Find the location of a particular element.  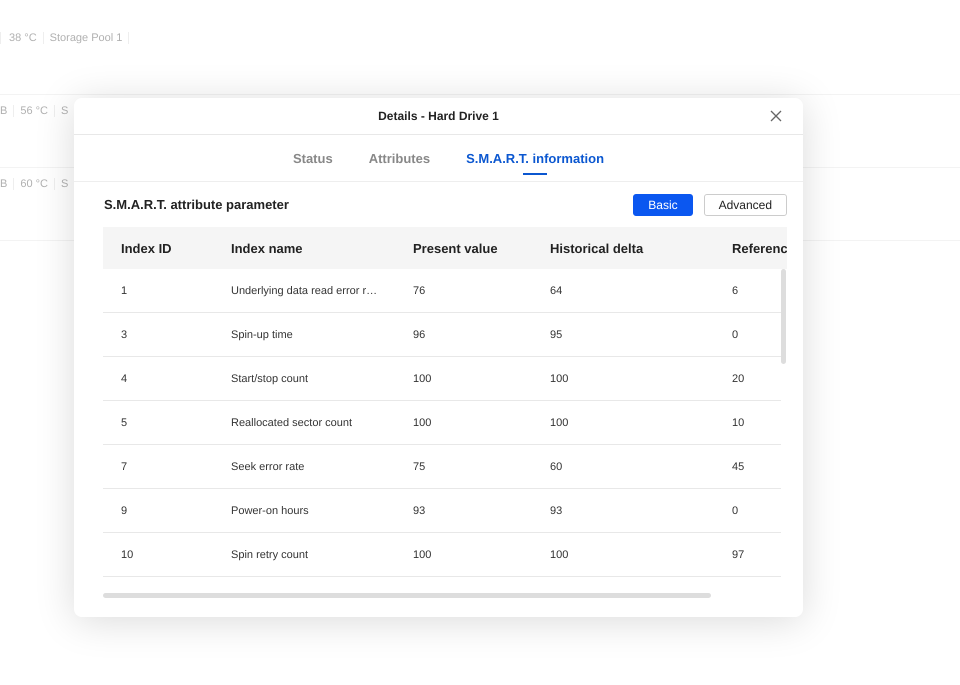

tab: Attributes is located at coordinates (399, 158).